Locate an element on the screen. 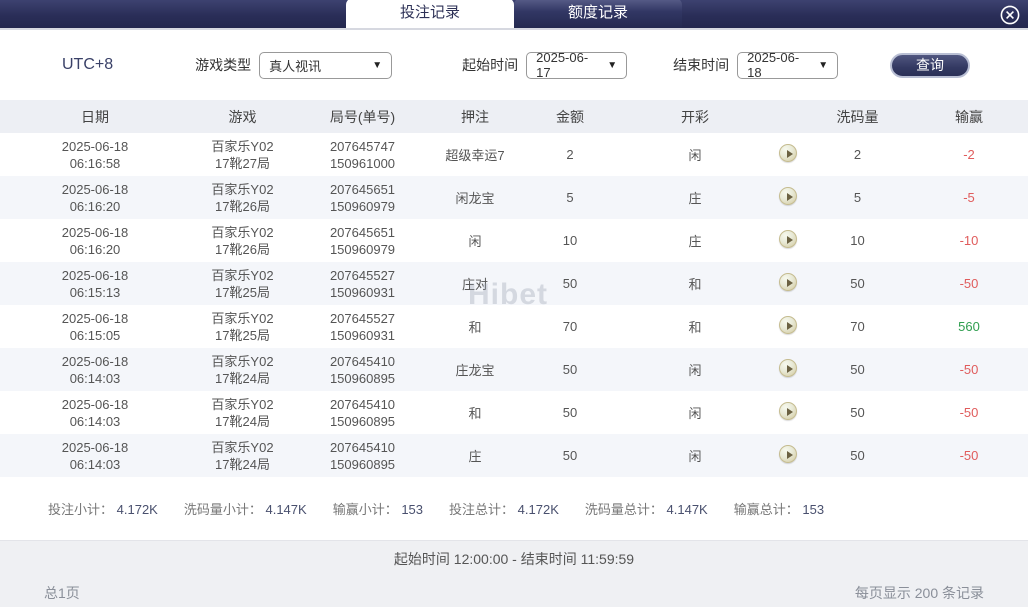  cell-bet-type: 和 is located at coordinates (475, 327).